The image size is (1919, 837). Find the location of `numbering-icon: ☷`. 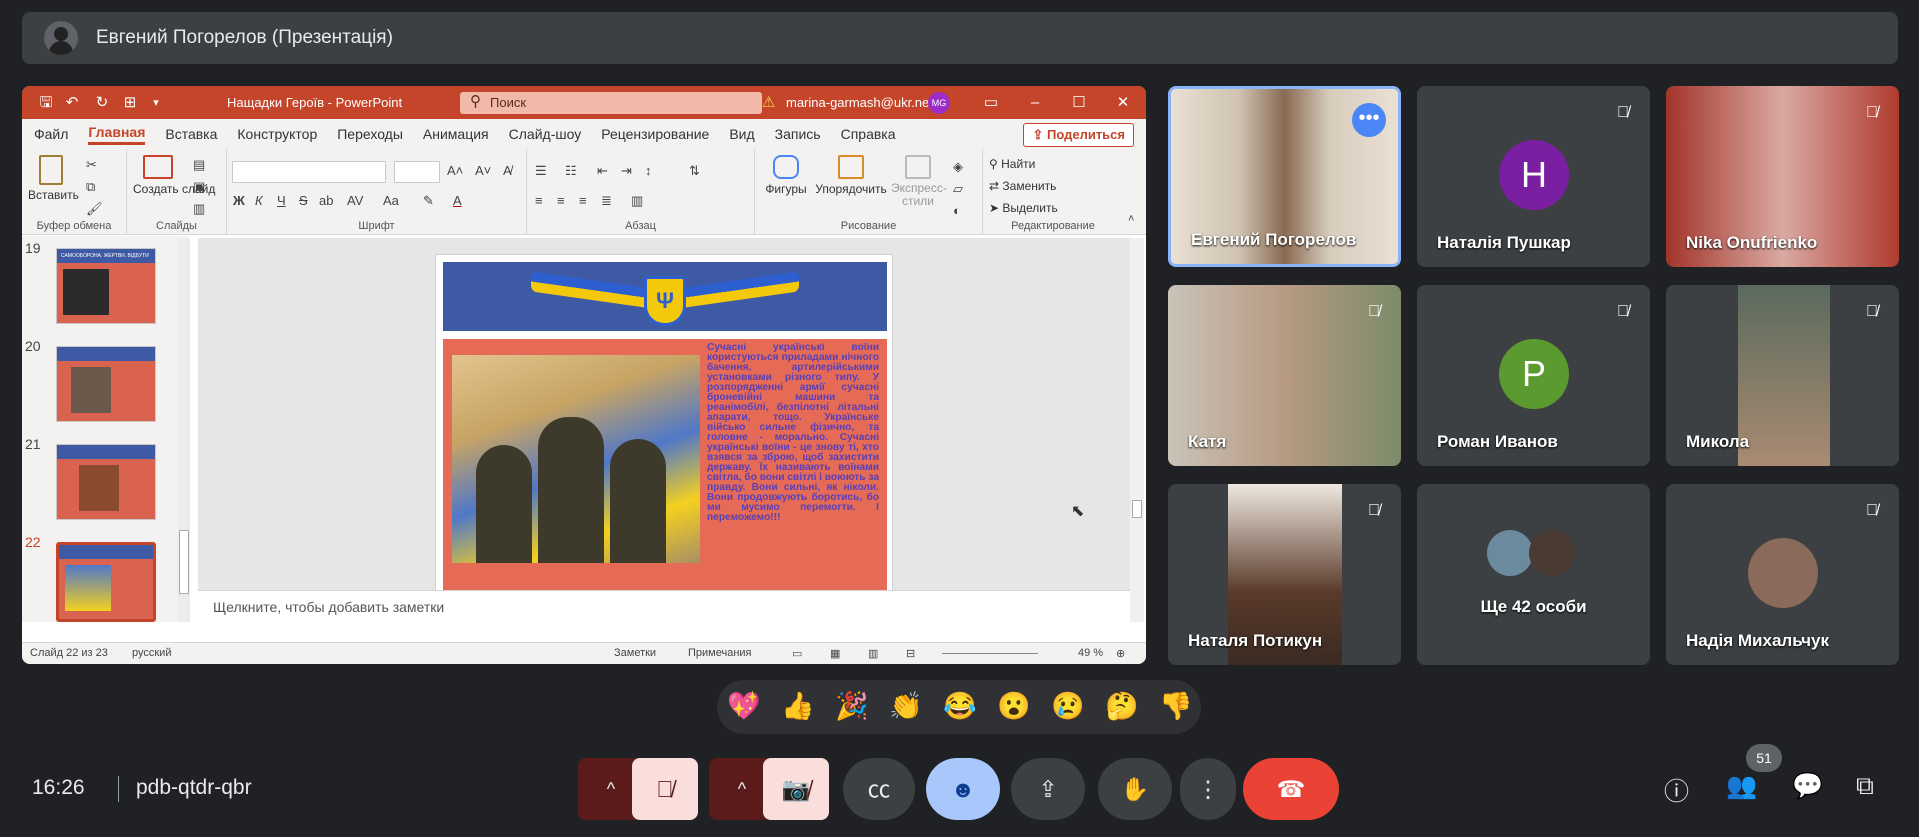

numbering-icon: ☷ is located at coordinates (571, 171).